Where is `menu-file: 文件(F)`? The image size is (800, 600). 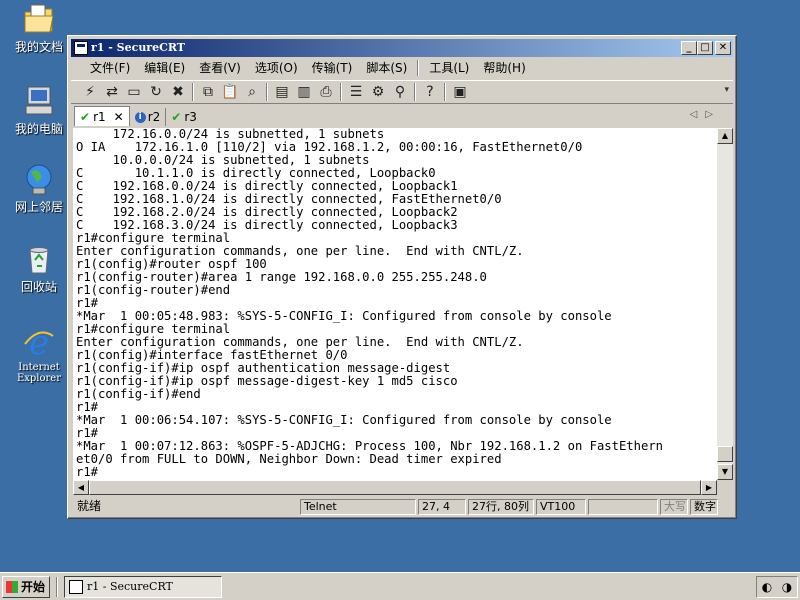 menu-file: 文件(F) is located at coordinates (110, 68).